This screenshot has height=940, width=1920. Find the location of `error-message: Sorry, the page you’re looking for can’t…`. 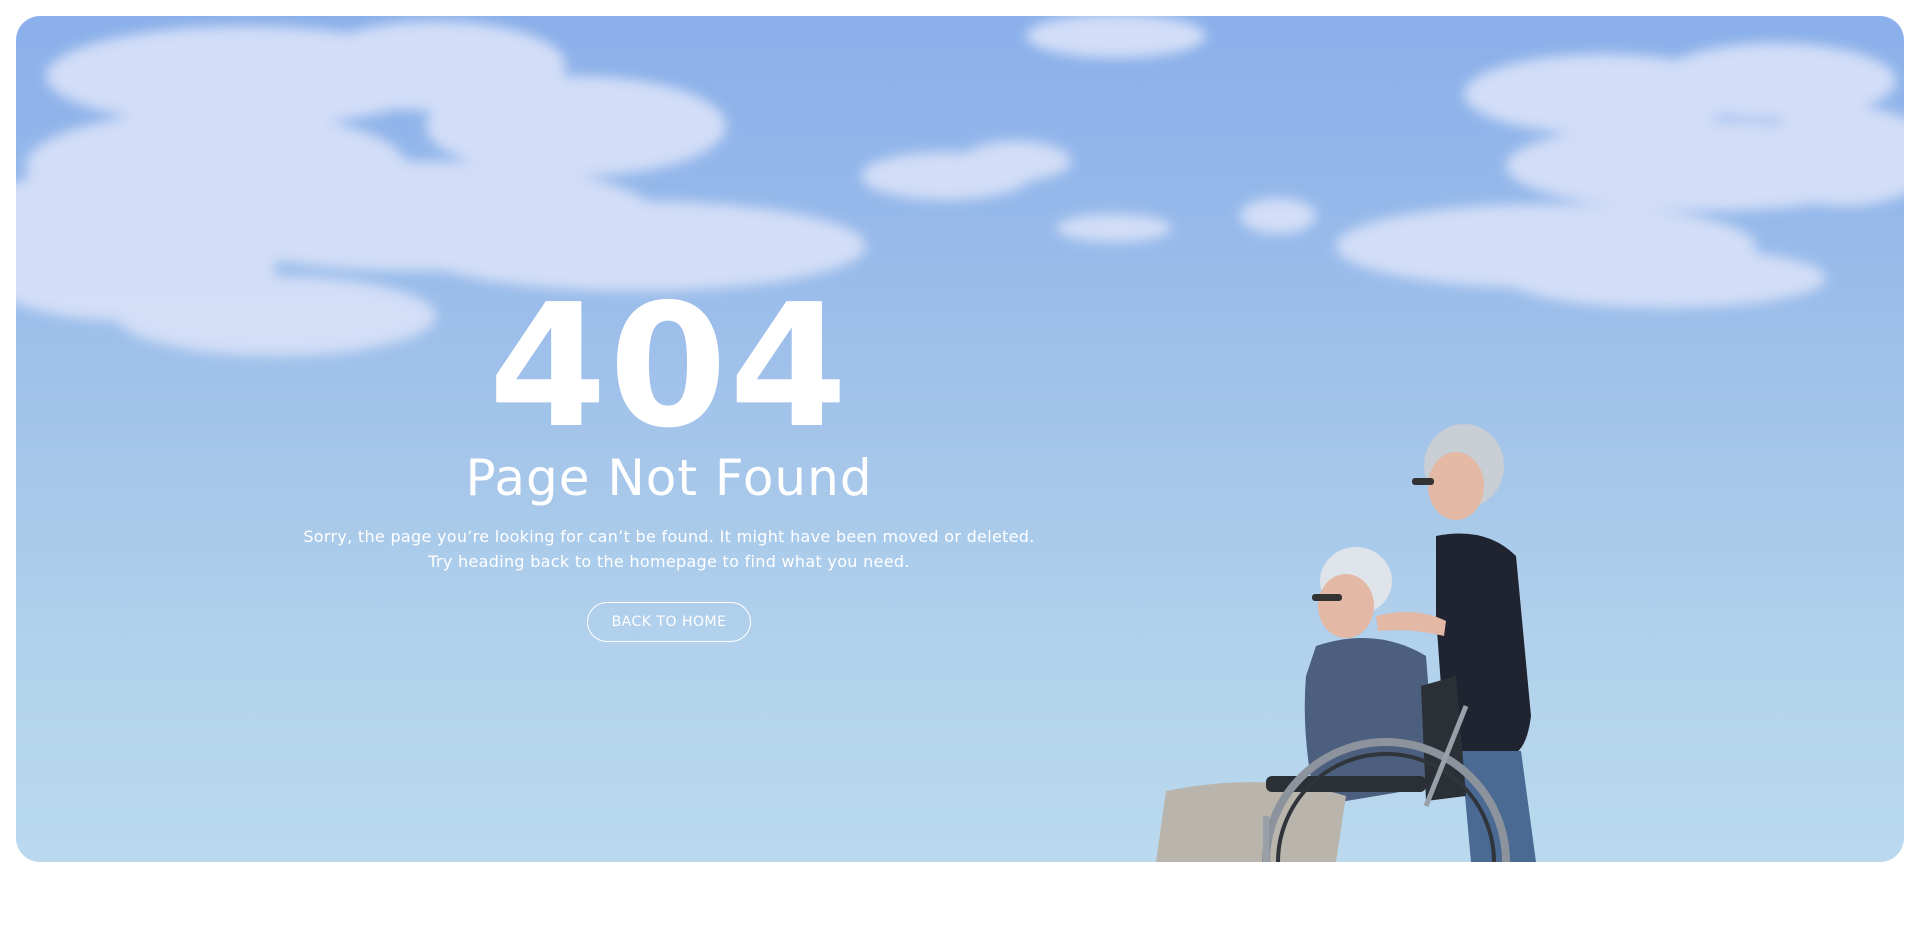

error-message: Sorry, the page you’re looking for can’t… is located at coordinates (669, 549).